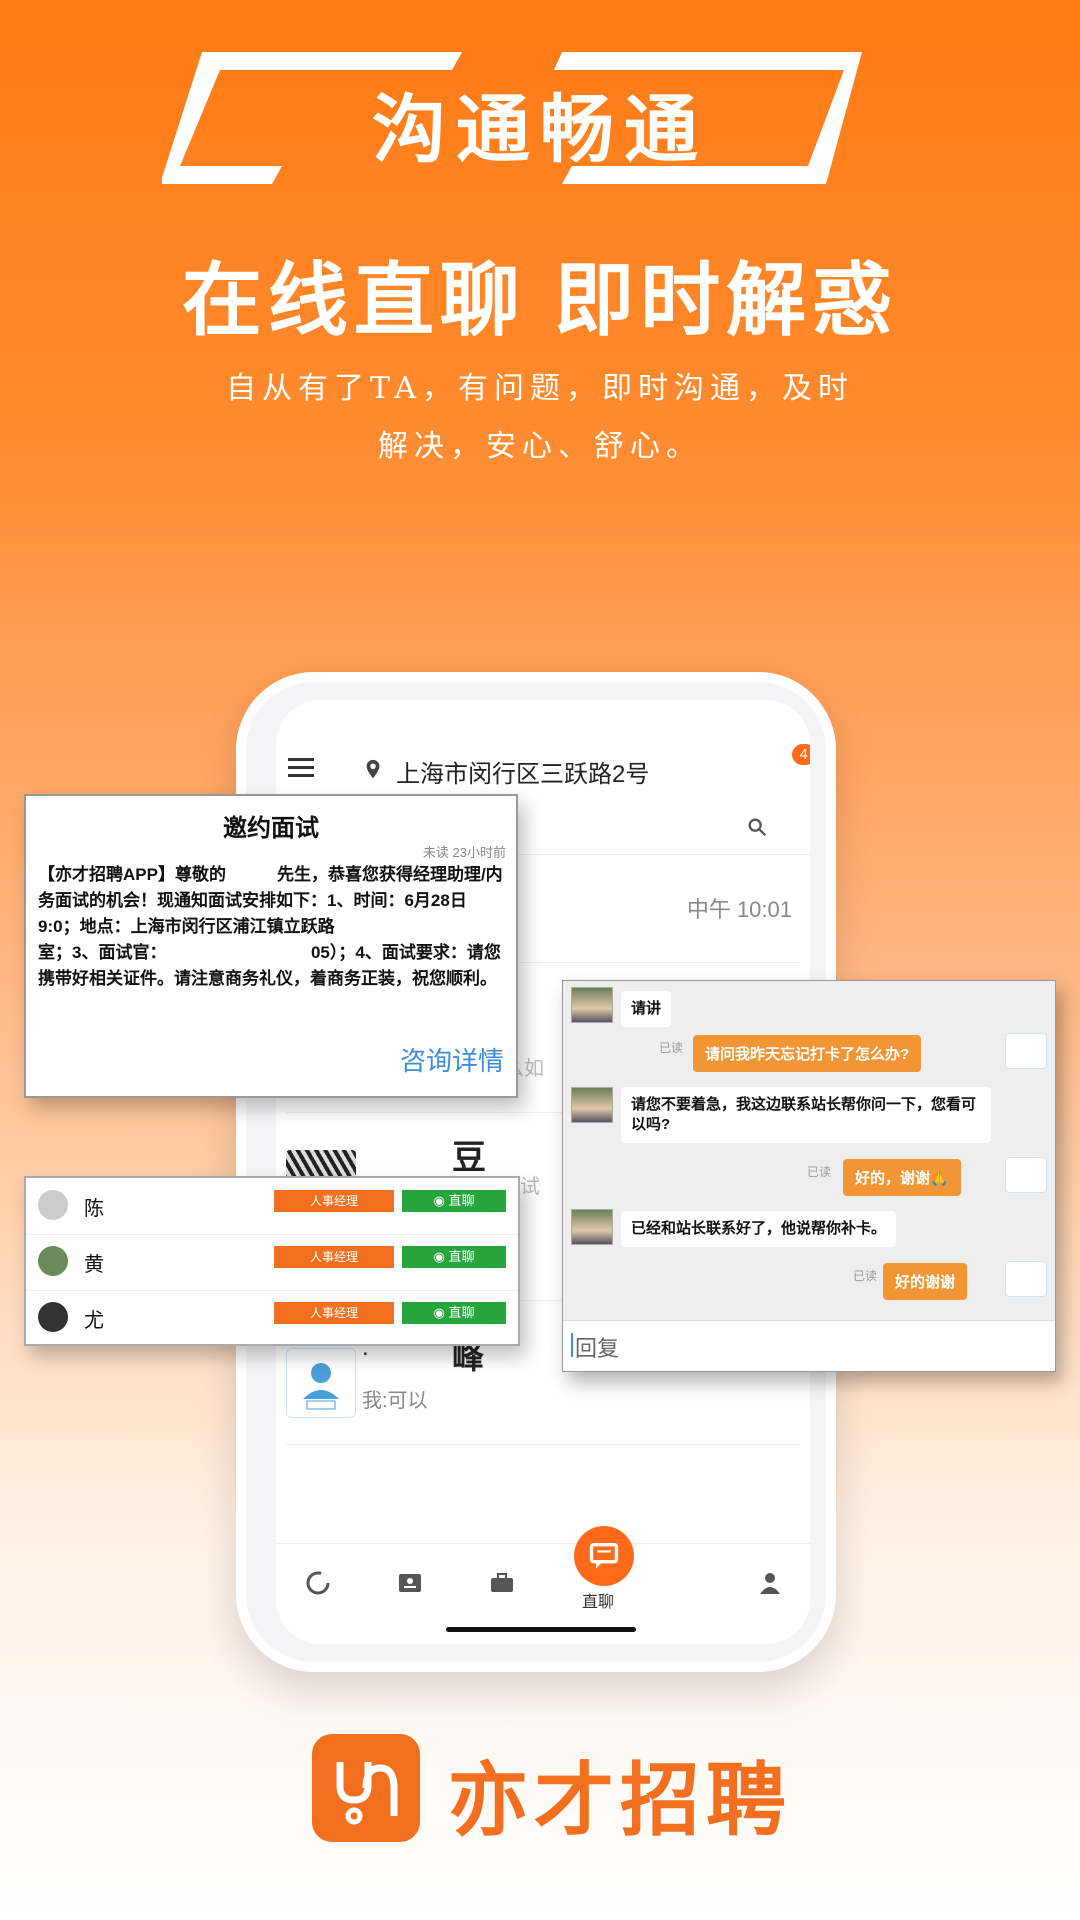 The width and height of the screenshot is (1080, 1920). Describe the element at coordinates (410, 1583) in the screenshot. I see `id-card-icon` at that location.